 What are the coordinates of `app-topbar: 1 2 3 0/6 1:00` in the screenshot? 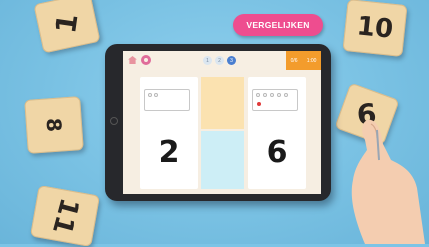 It's located at (222, 60).